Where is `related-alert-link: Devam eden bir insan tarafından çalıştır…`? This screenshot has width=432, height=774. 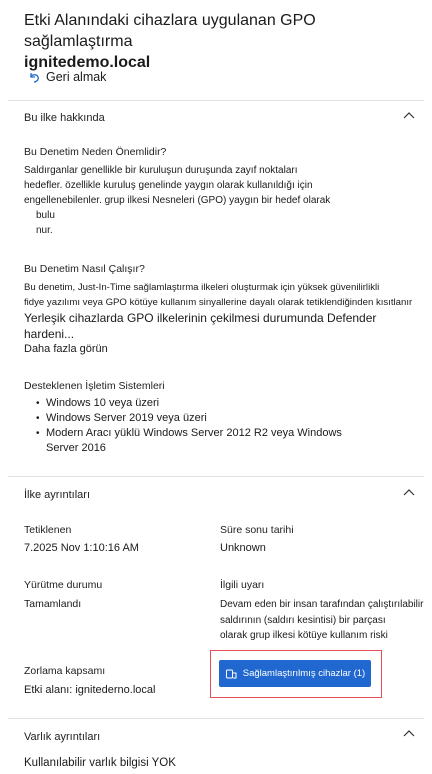
related-alert-link: Devam eden bir insan tarafından çalıştır… is located at coordinates (322, 620).